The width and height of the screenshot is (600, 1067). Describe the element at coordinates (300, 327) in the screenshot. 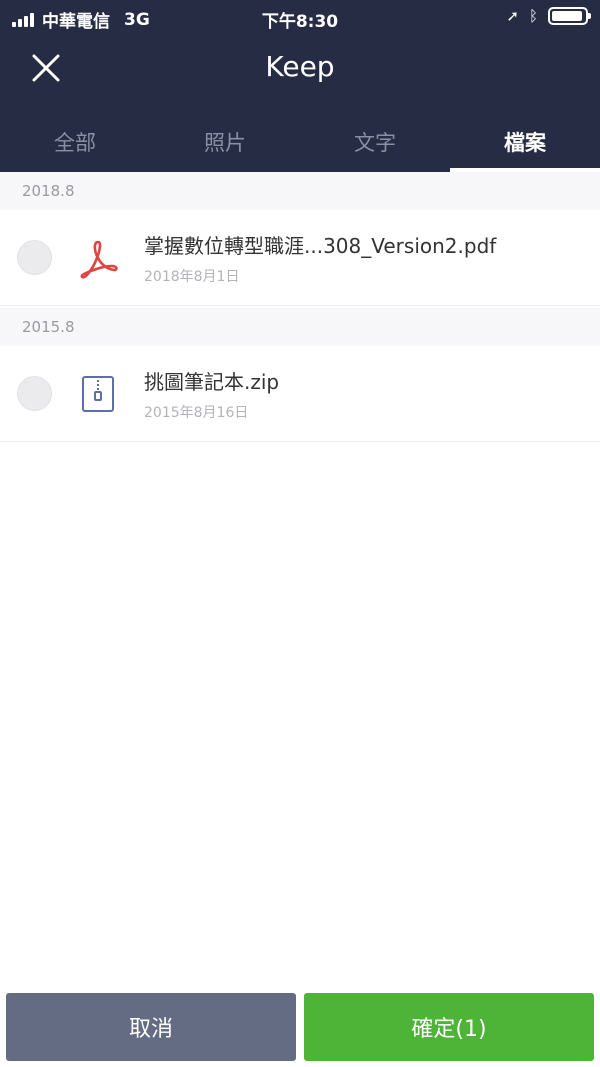

I see `section-header-2015-8: 2015.8` at that location.